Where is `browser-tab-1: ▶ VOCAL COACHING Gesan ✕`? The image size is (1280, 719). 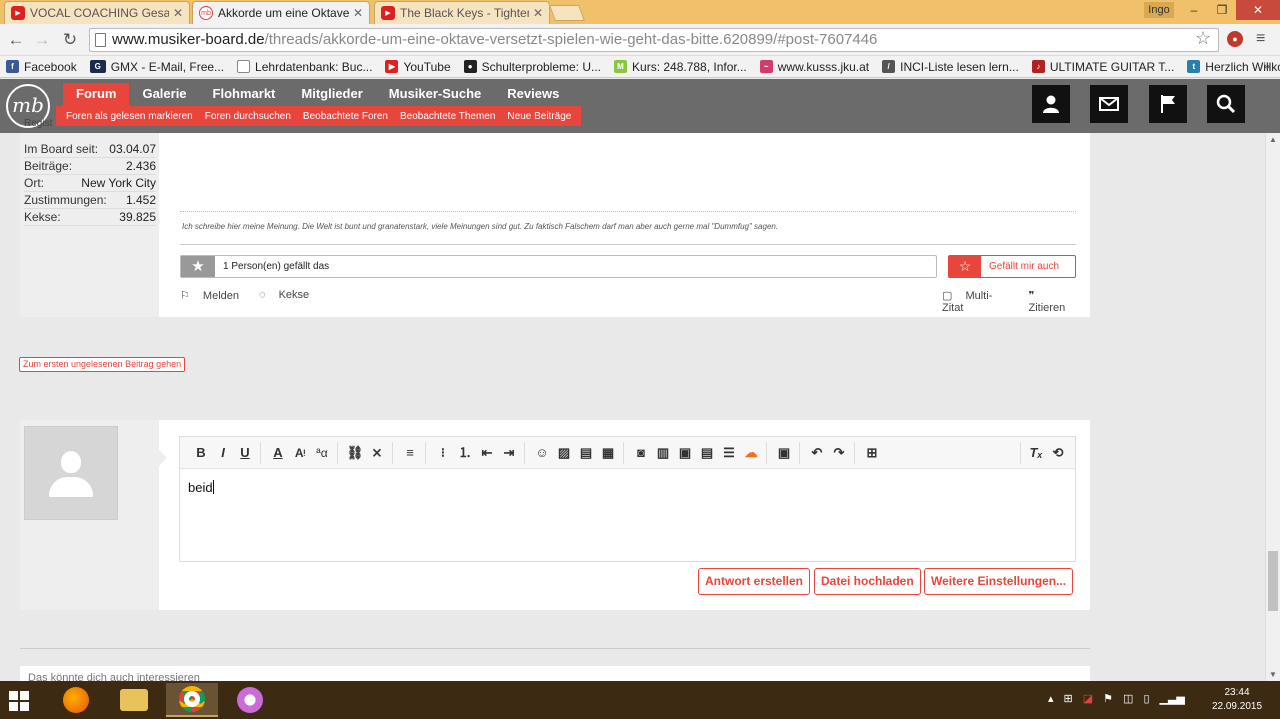
browser-tab-1: ▶ VOCAL COACHING Gesan ✕ is located at coordinates (97, 12).